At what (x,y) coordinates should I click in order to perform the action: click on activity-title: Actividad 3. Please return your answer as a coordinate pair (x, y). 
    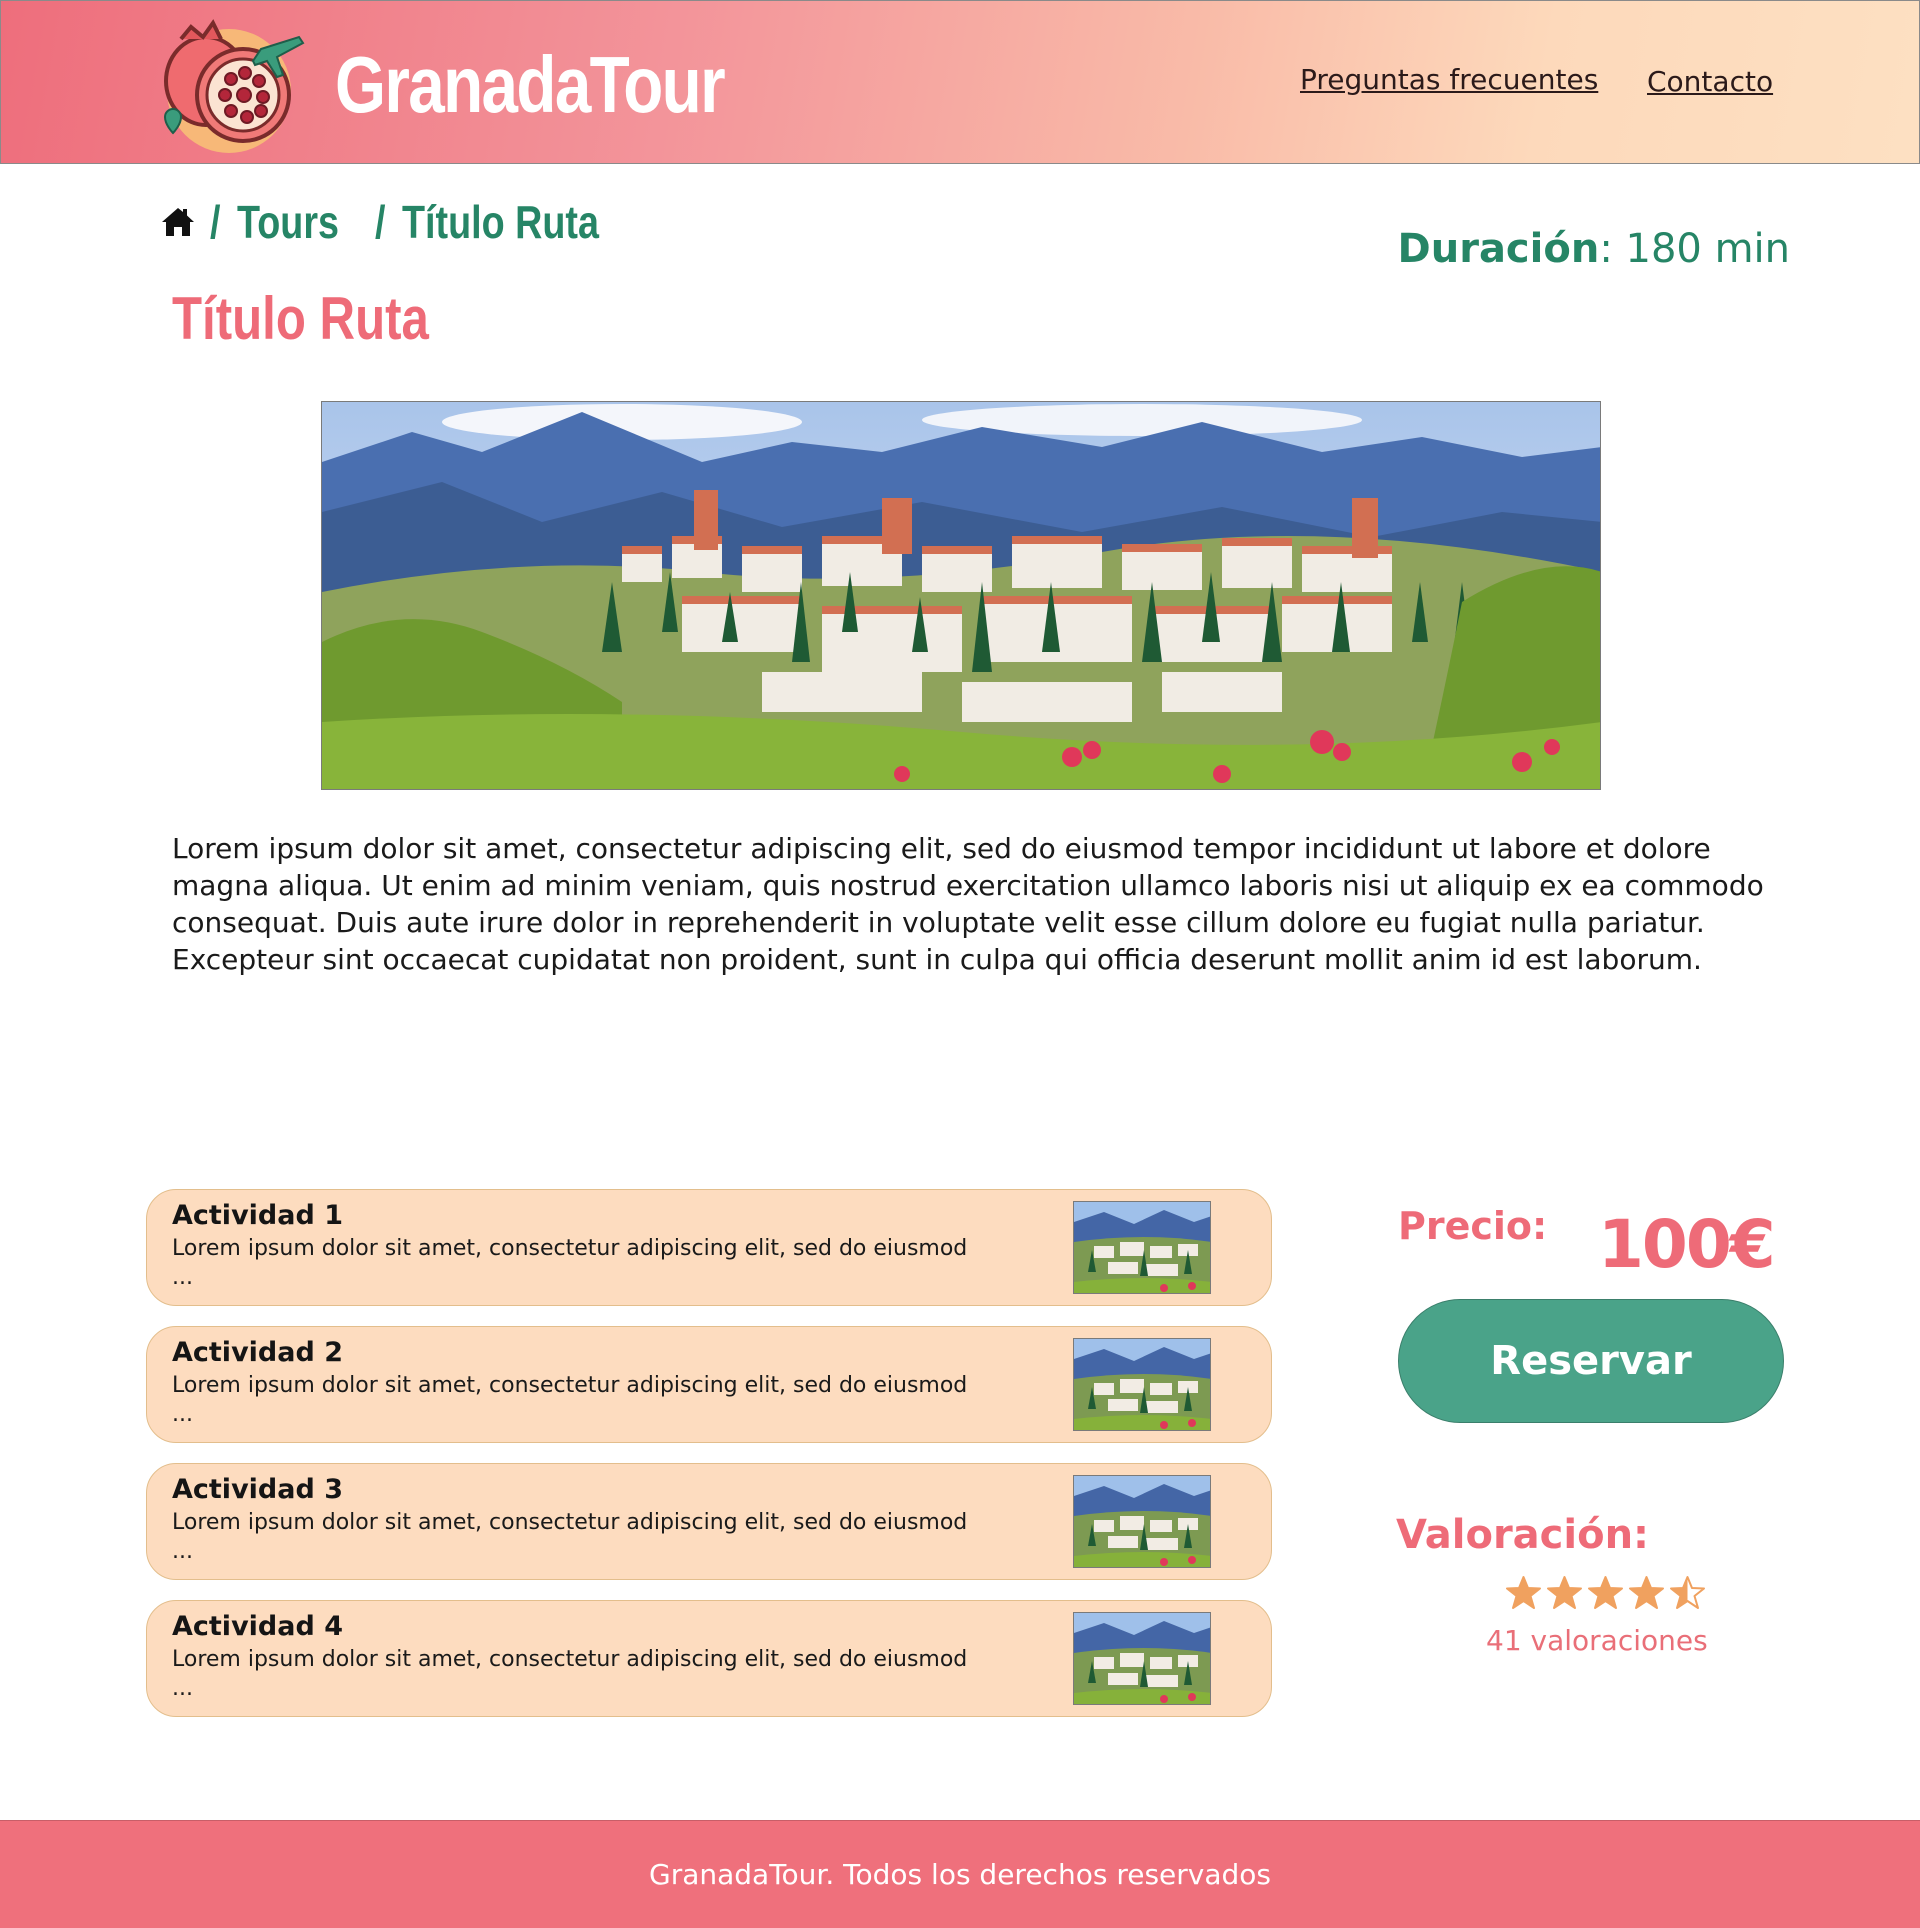
    Looking at the image, I should click on (257, 1489).